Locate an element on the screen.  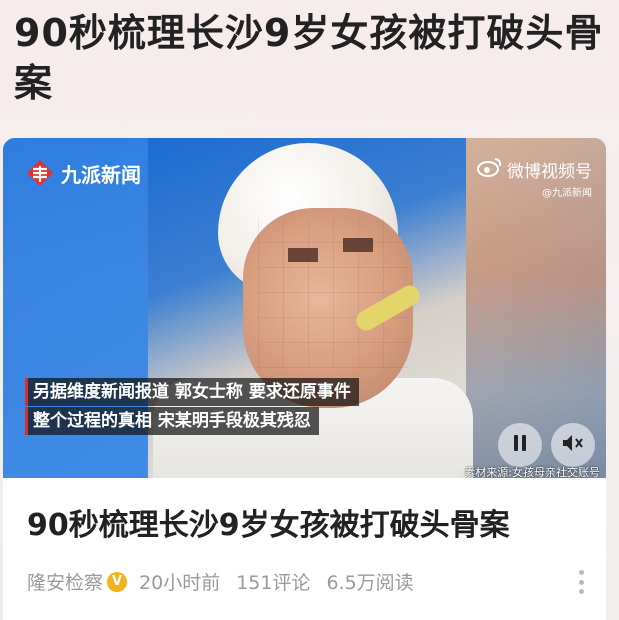
pause-button is located at coordinates (520, 445).